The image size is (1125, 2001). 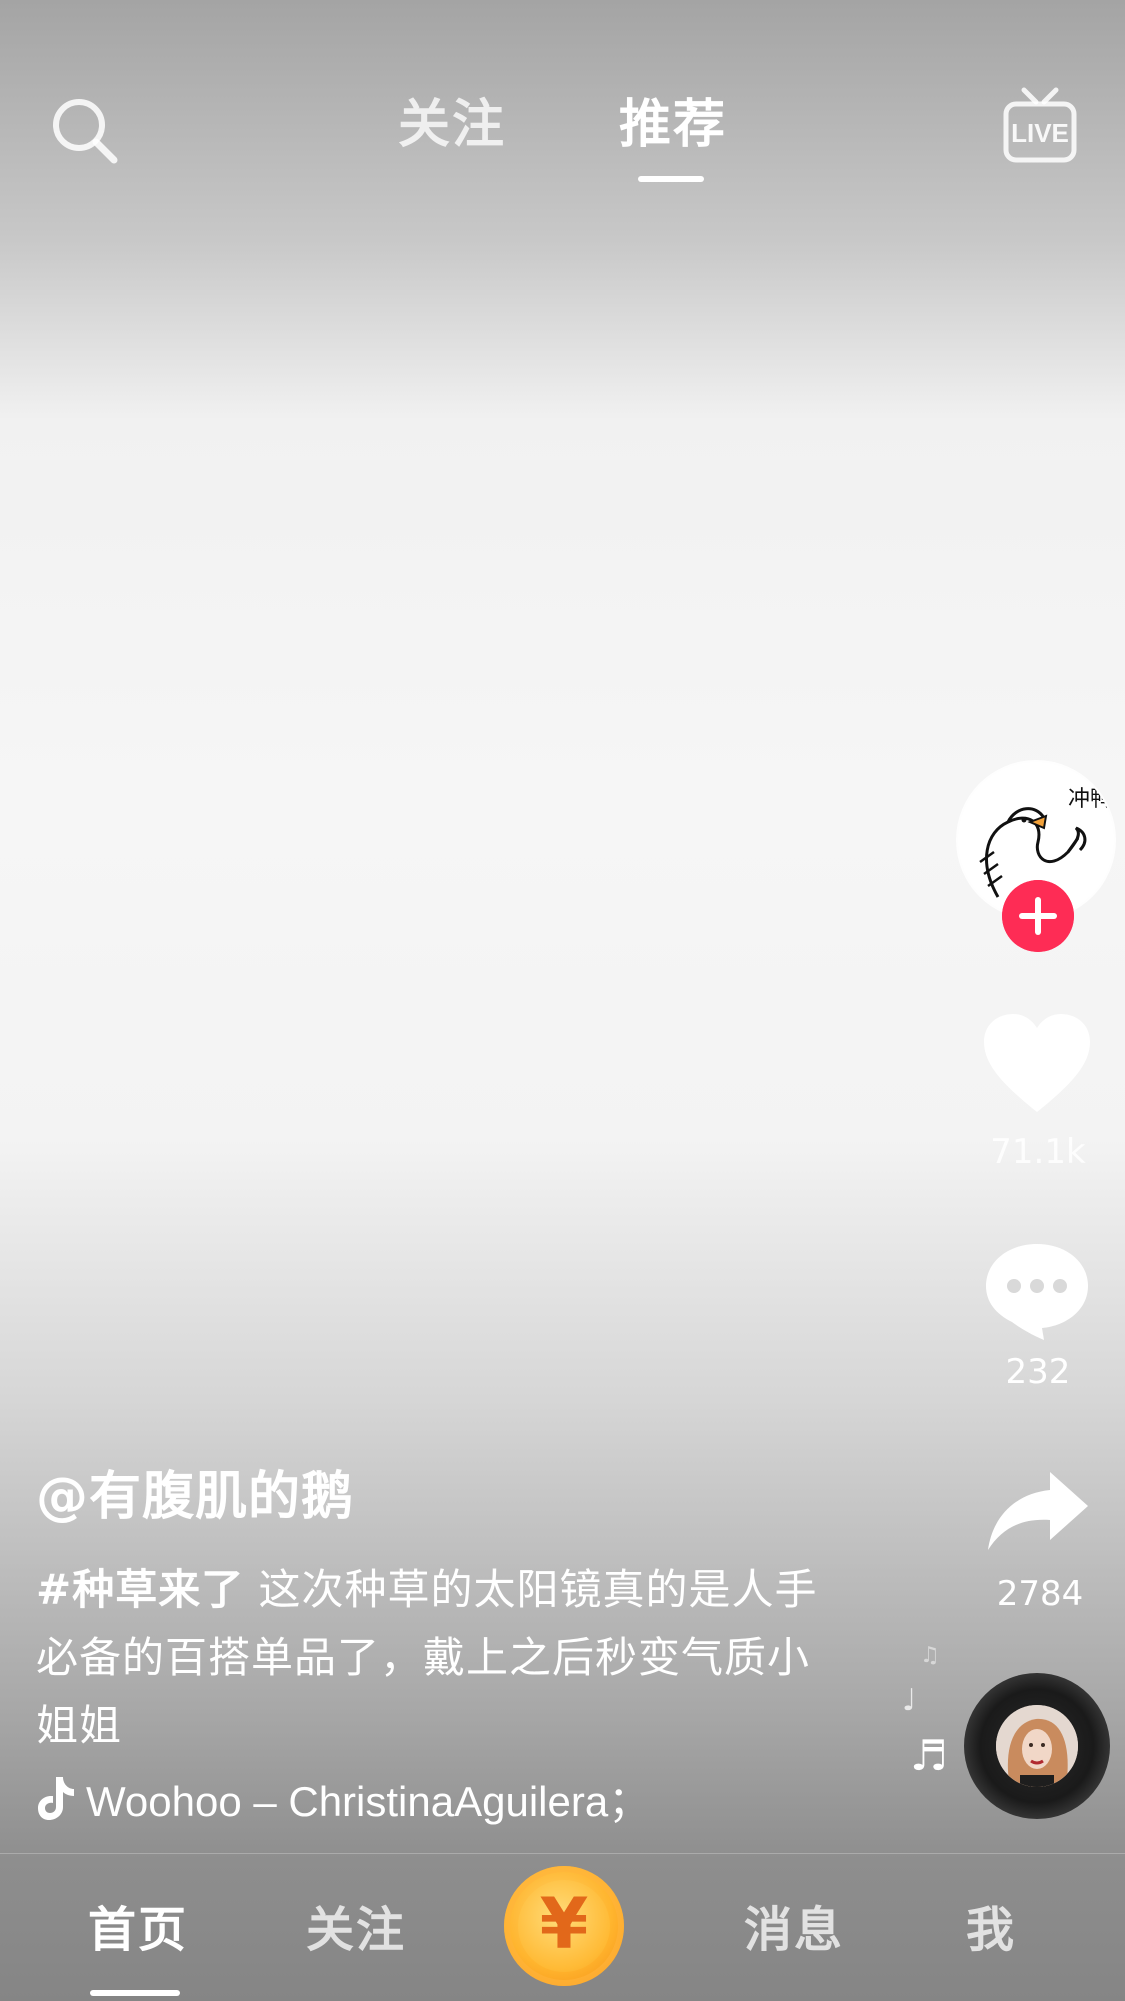 What do you see at coordinates (991, 1930) in the screenshot?
I see `nav-me: 我` at bounding box center [991, 1930].